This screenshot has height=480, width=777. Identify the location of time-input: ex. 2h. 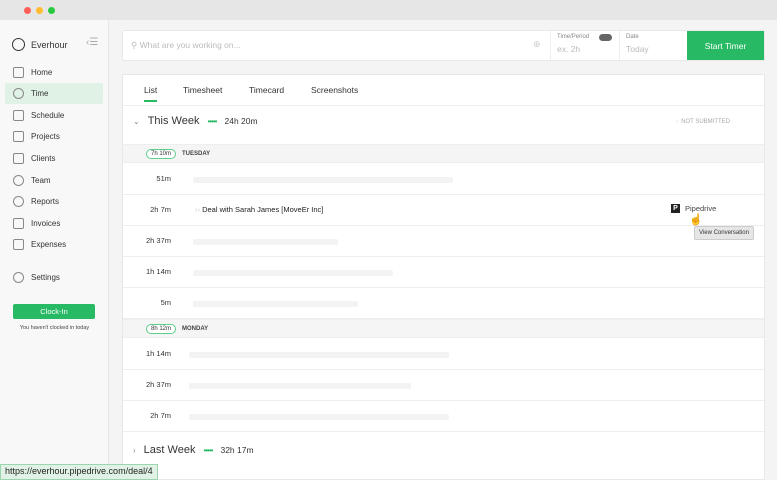
(585, 49).